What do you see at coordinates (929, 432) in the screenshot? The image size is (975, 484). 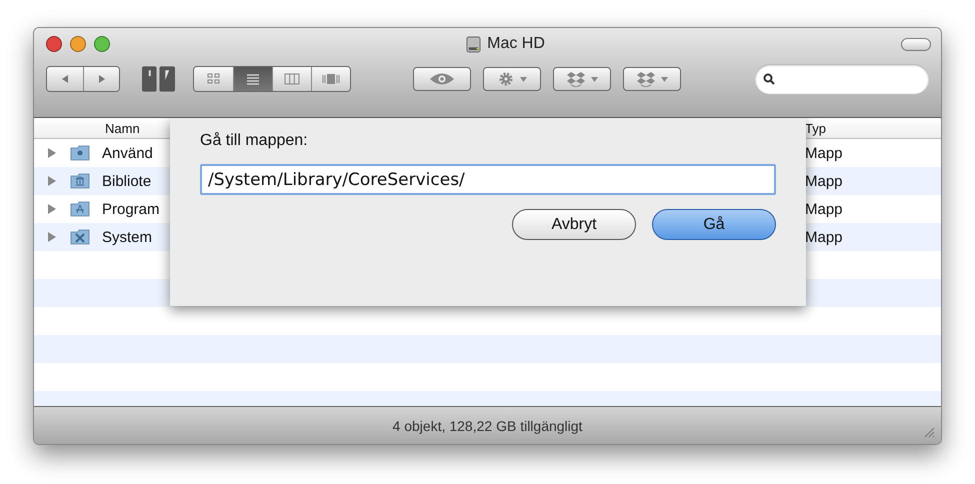 I see `resize-grip-icon` at bounding box center [929, 432].